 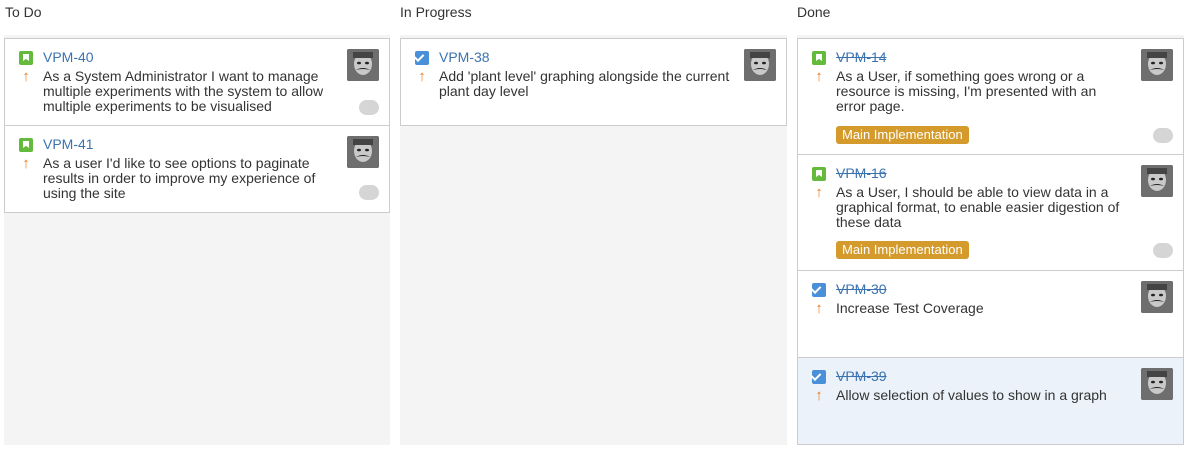 I want to click on issue-summary: Increase Test Coverage, so click(x=910, y=308).